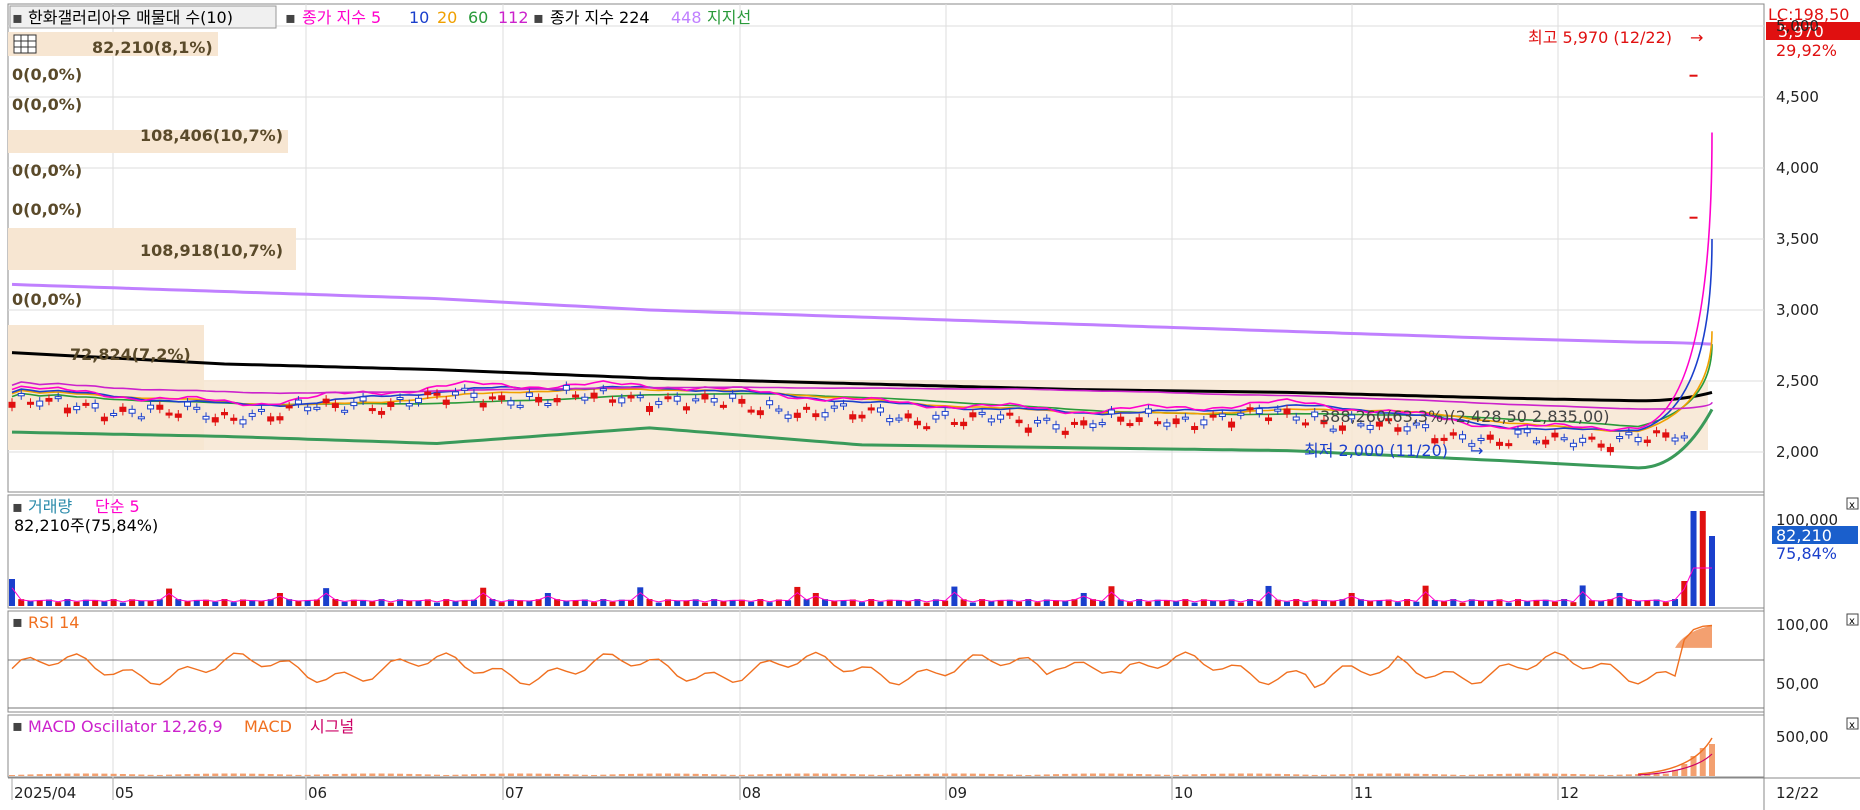  Describe the element at coordinates (447, 17) in the screenshot. I see `legend-ma20: 20` at that location.